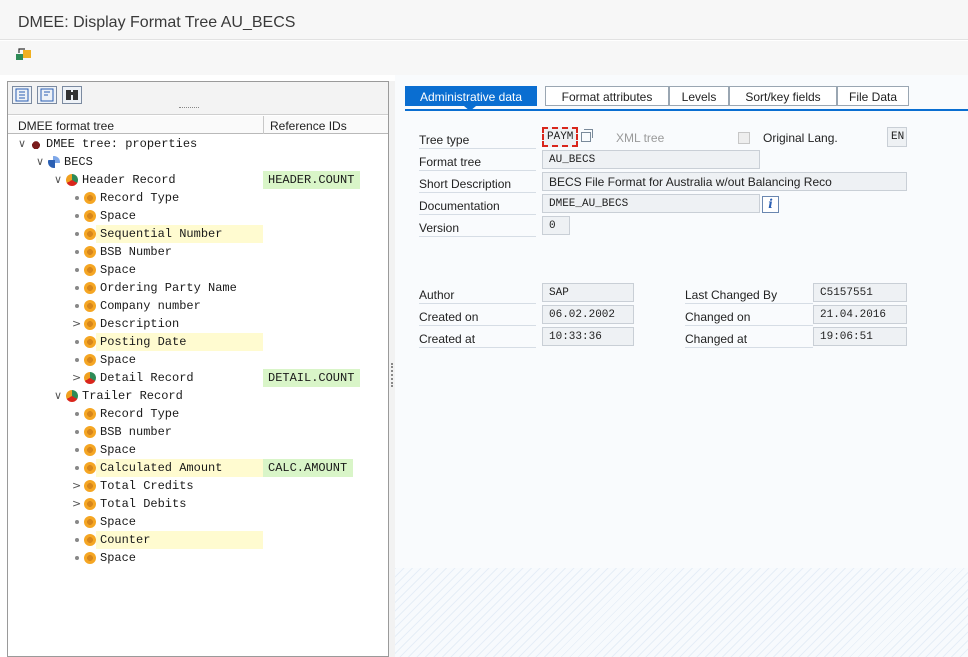 The width and height of the screenshot is (968, 657). I want to click on tree-node: ∨ Trailer Record, so click(198, 396).